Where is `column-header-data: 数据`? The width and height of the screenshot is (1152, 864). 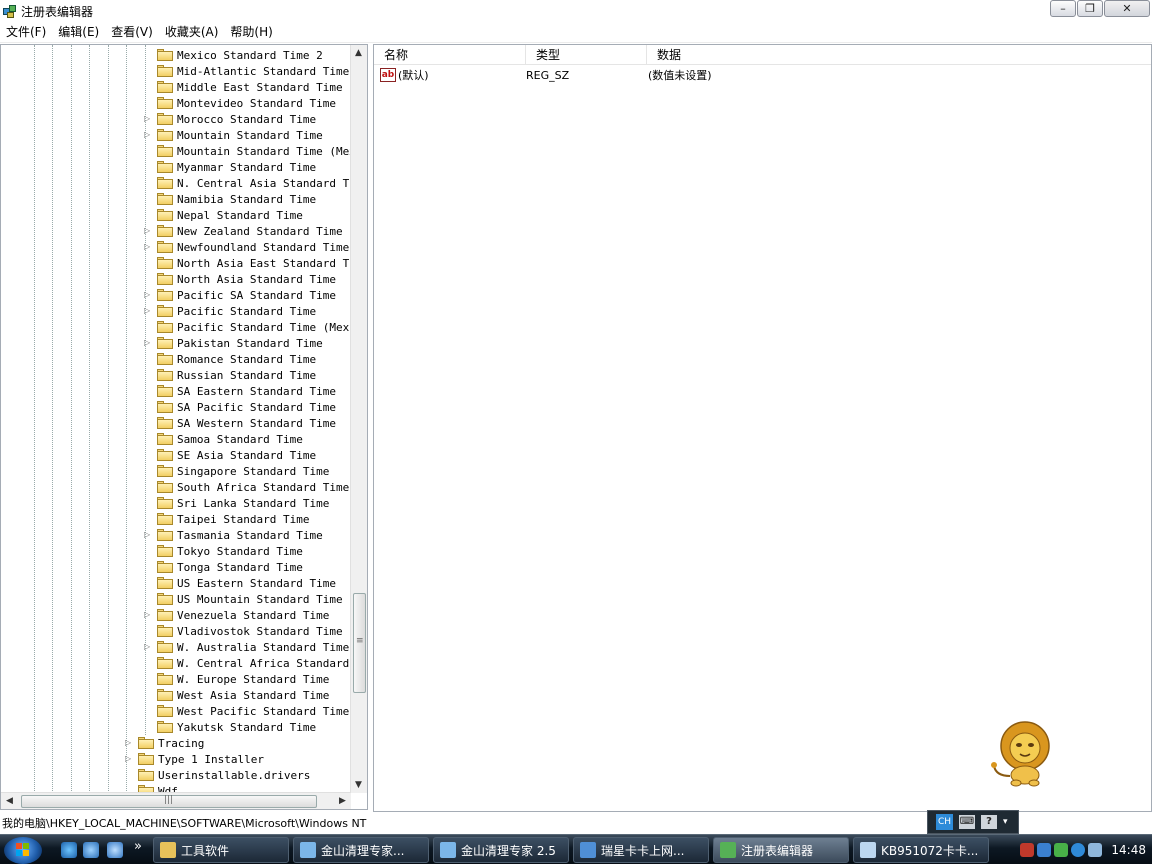
column-header-data: 数据 is located at coordinates (899, 55).